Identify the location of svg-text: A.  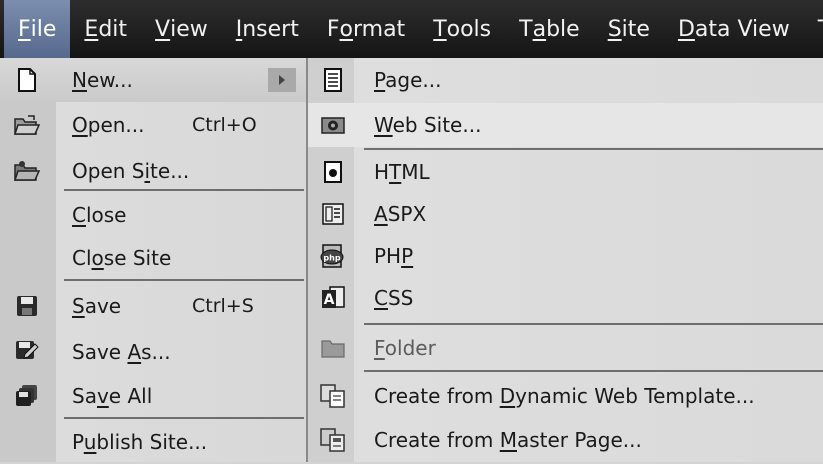
(329, 300).